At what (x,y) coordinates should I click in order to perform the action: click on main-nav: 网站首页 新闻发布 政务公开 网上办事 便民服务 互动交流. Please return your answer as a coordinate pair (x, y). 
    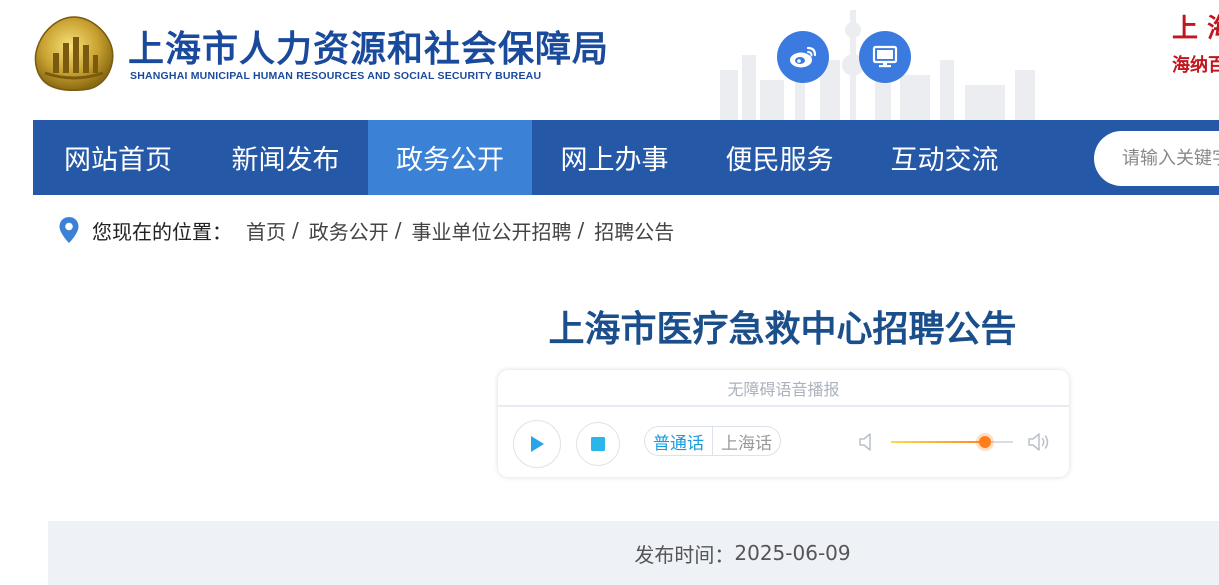
    Looking at the image, I should click on (626, 157).